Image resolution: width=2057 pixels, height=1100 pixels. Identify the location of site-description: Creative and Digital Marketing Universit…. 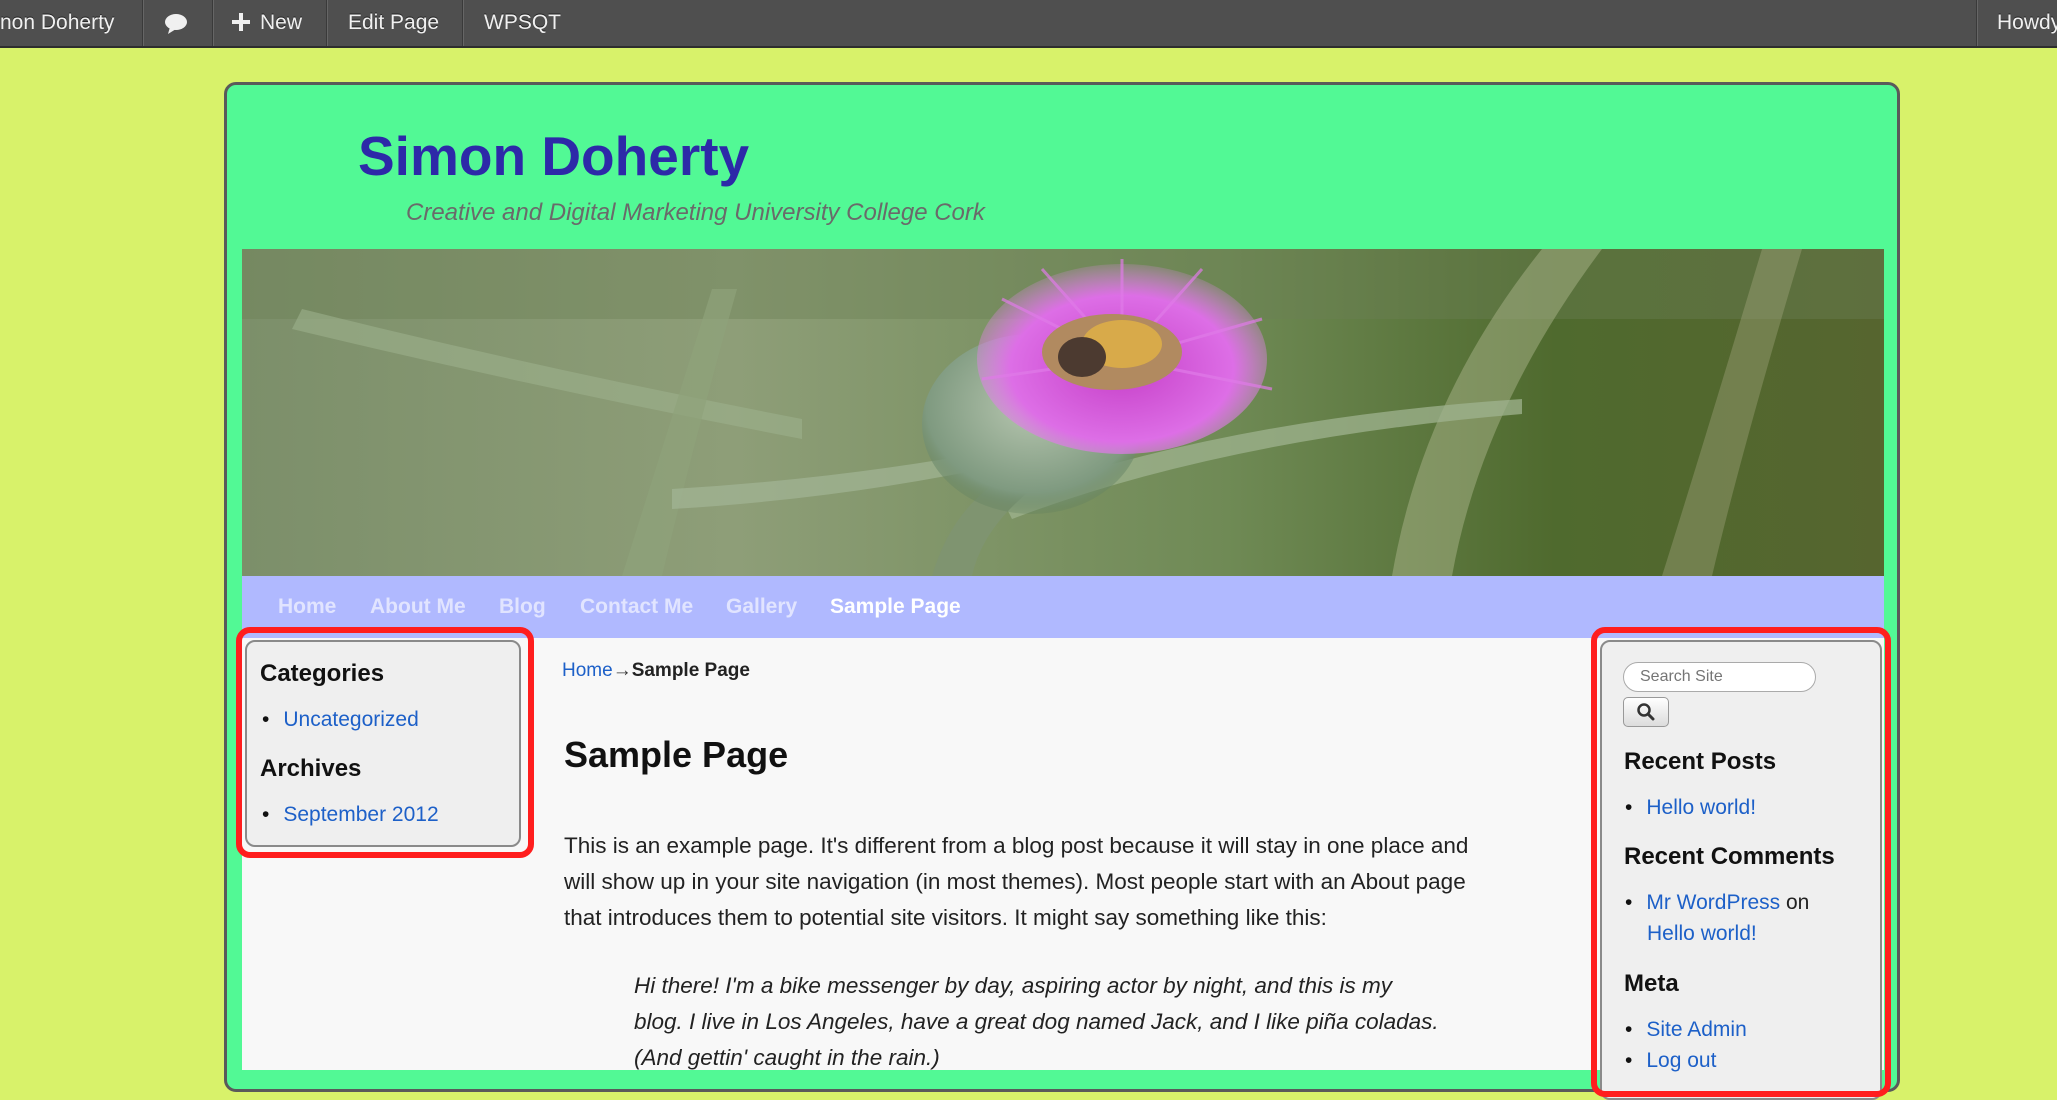
(695, 212).